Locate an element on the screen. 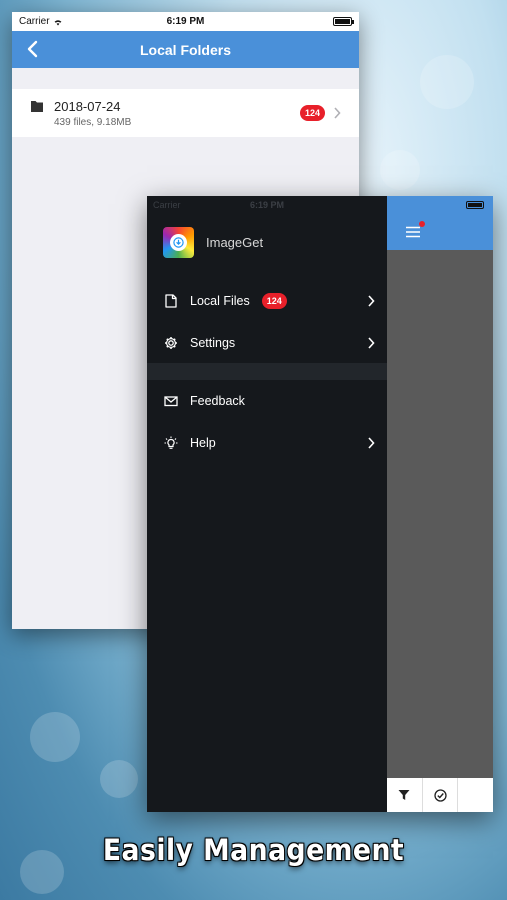 This screenshot has height=900, width=507. navigation-bar: Local Folders is located at coordinates (185, 49).